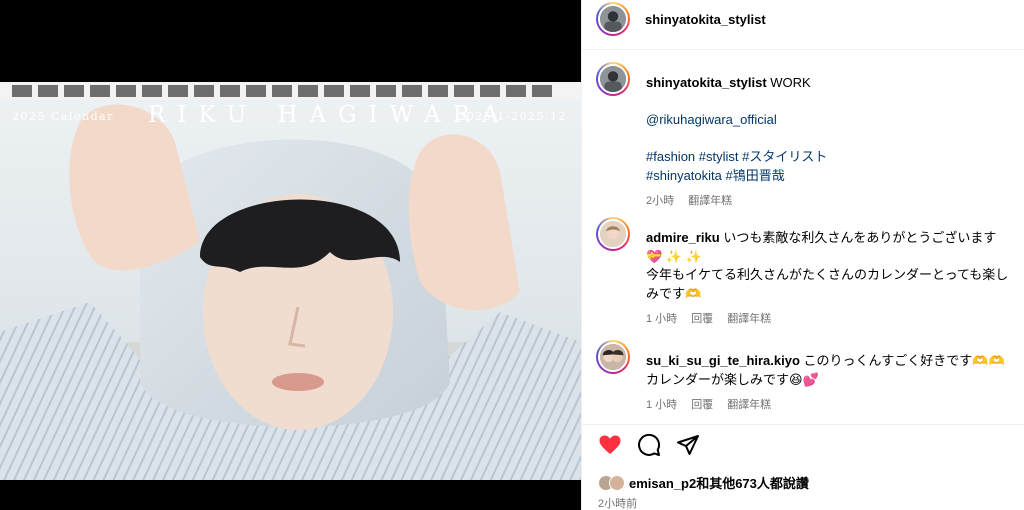 The width and height of the screenshot is (1024, 510). I want to click on caption-avatar, so click(613, 79).